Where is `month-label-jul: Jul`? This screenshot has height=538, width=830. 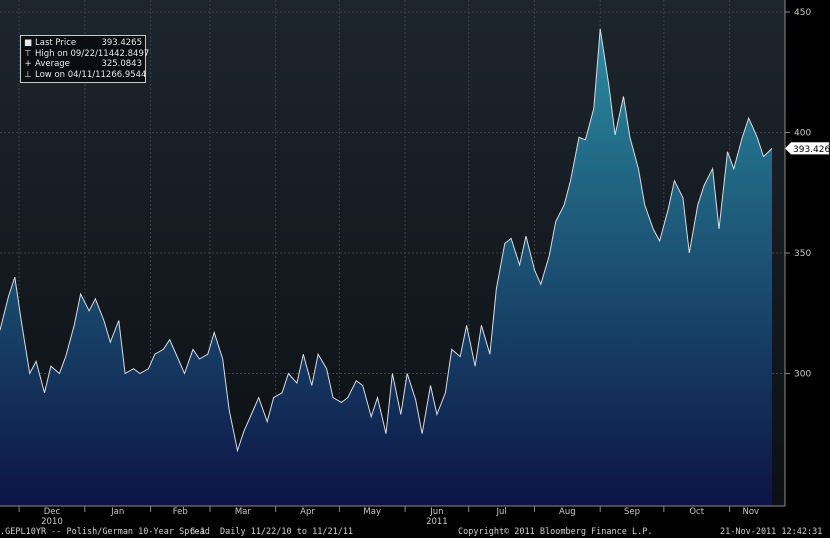 month-label-jul: Jul is located at coordinates (500, 512).